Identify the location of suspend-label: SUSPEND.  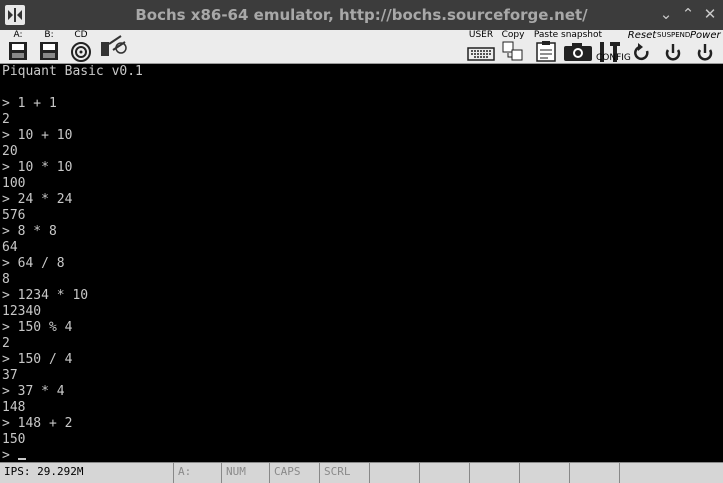
(674, 35).